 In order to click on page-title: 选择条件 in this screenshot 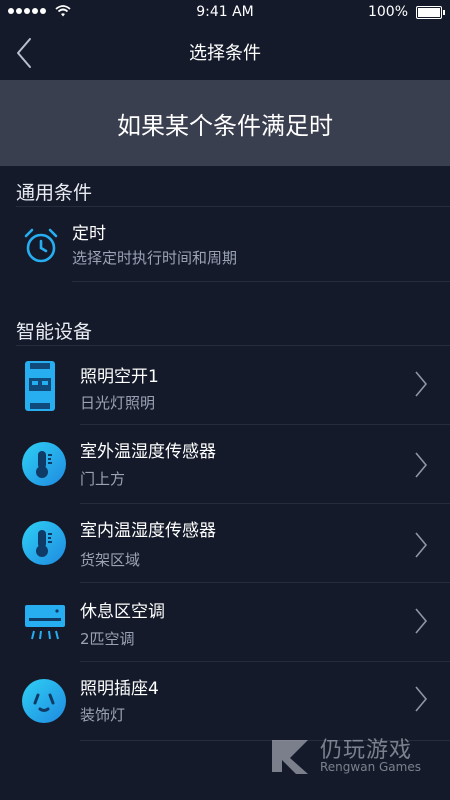, I will do `click(225, 53)`.